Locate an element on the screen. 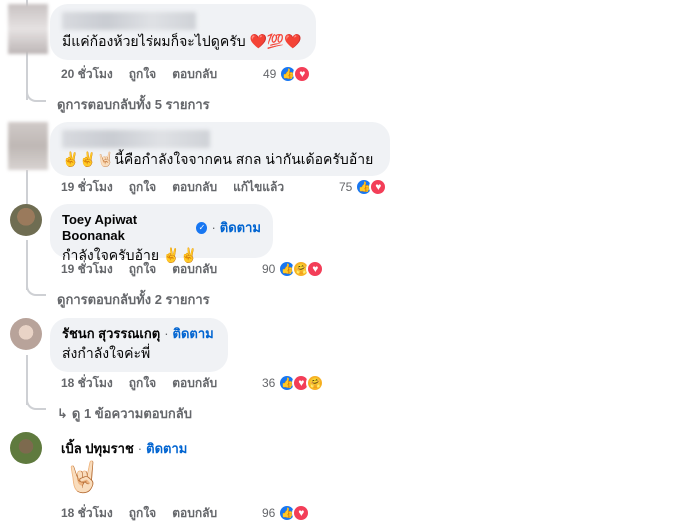 The height and width of the screenshot is (529, 693). edited-label: แก้ไขแล้ว is located at coordinates (258, 187).